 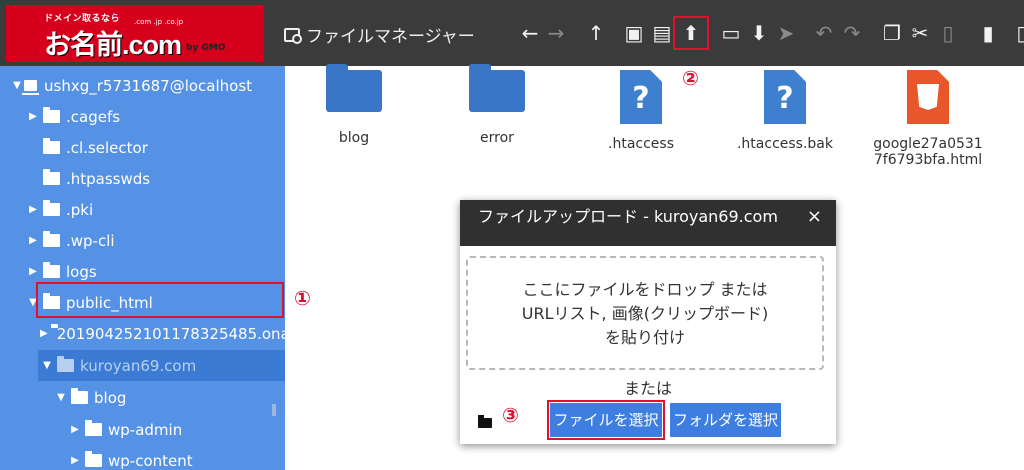 I want to click on tree-item-cagefs: ▶ .cagefs, so click(x=142, y=116).